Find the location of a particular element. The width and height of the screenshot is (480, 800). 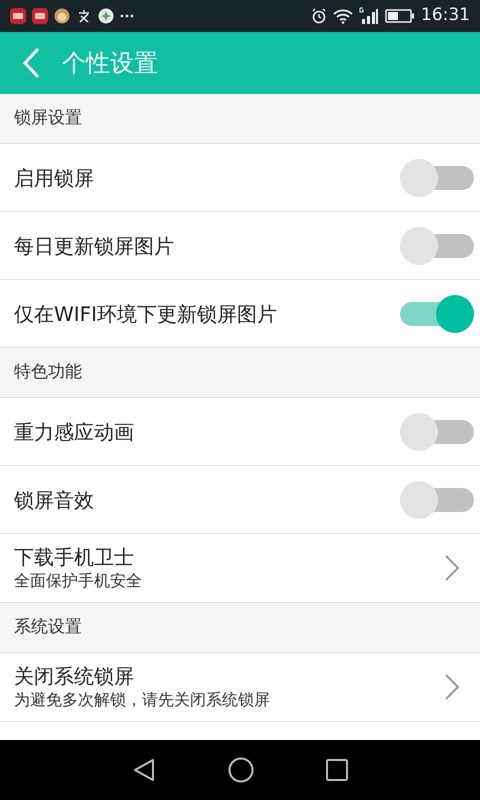

page-title: 个性设置 is located at coordinates (110, 63).